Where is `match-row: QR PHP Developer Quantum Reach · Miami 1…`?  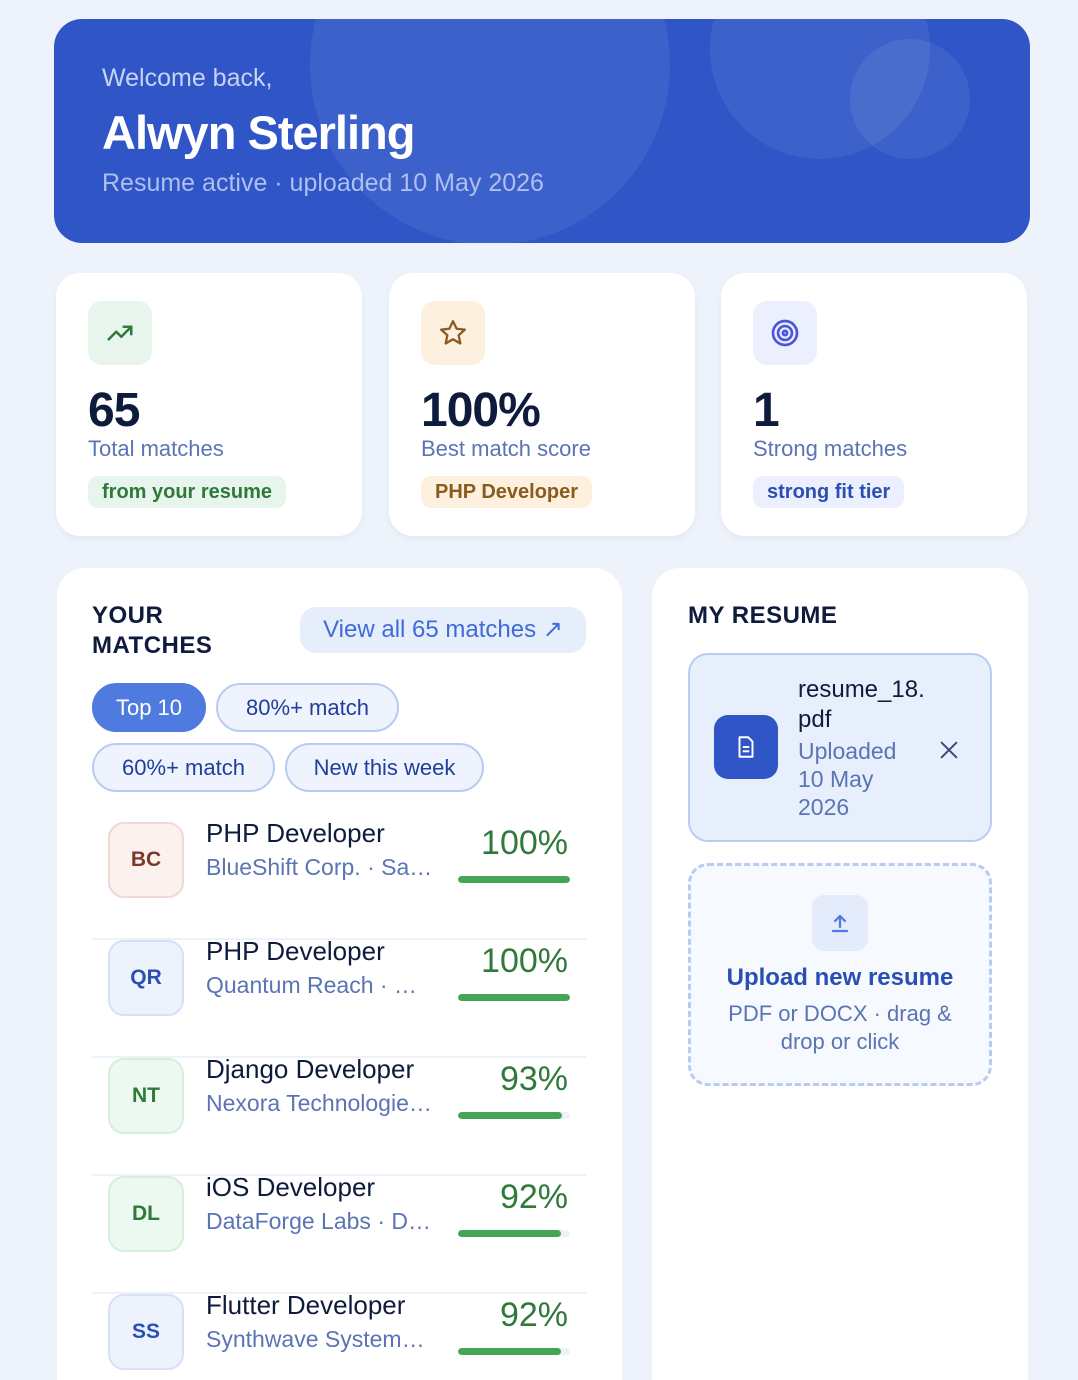 match-row: QR PHP Developer Quantum Reach · Miami 1… is located at coordinates (339, 997).